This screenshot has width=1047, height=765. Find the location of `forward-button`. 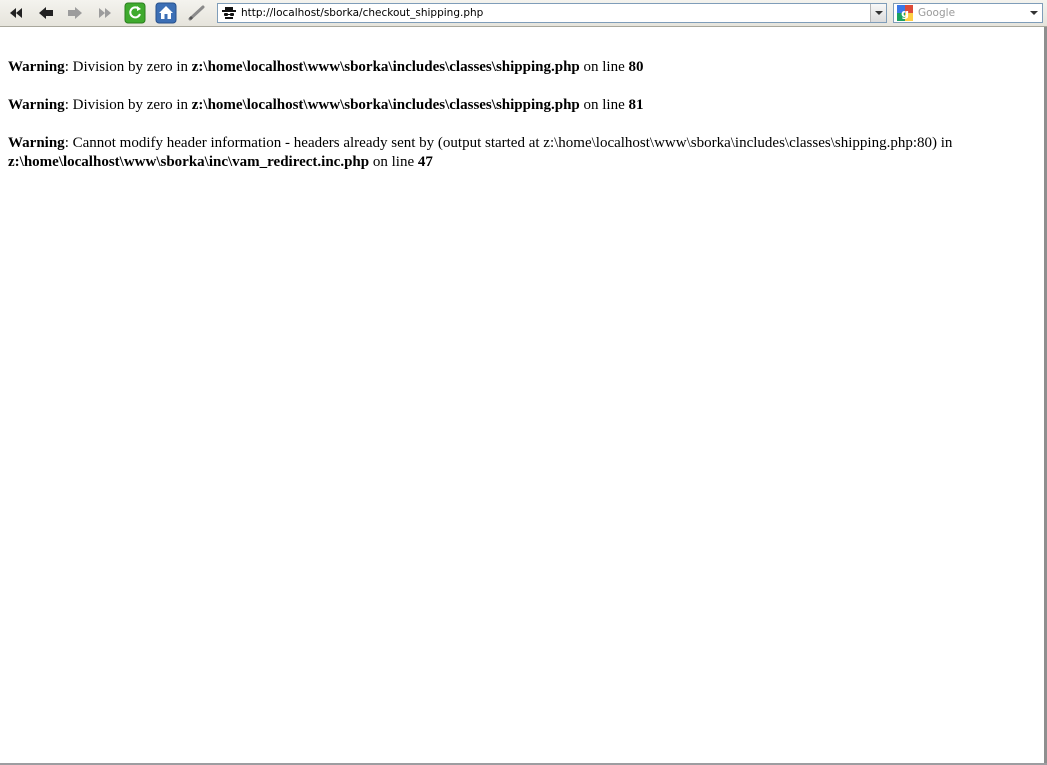

forward-button is located at coordinates (75, 13).